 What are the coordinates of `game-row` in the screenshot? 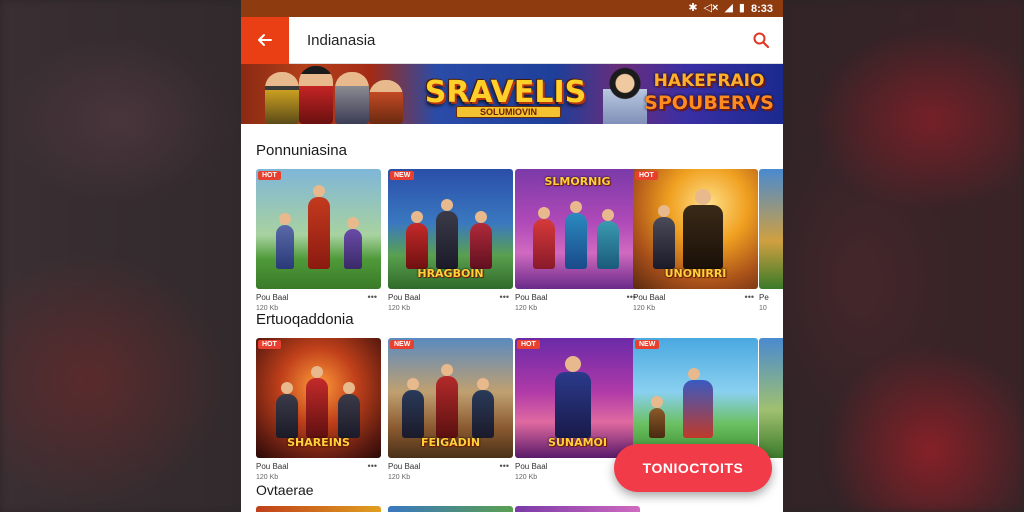 It's located at (519, 509).